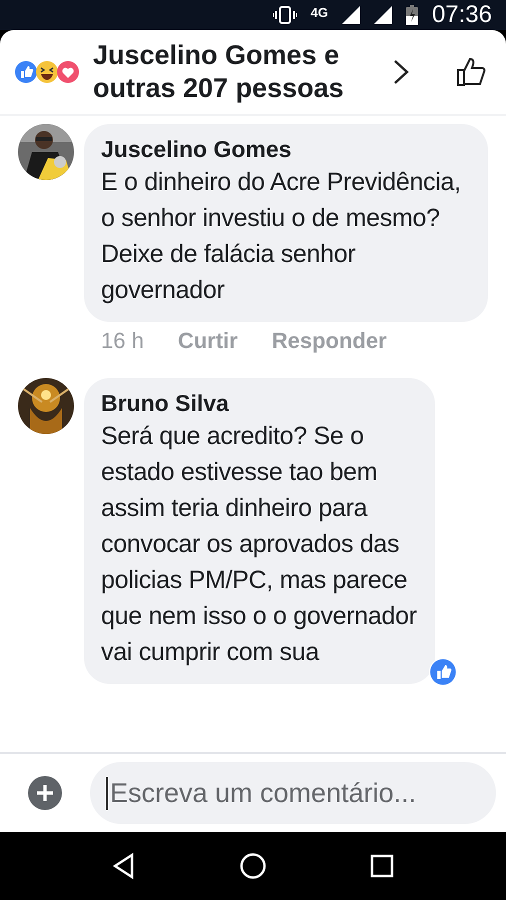  Describe the element at coordinates (45, 793) in the screenshot. I see `add-icon` at that location.